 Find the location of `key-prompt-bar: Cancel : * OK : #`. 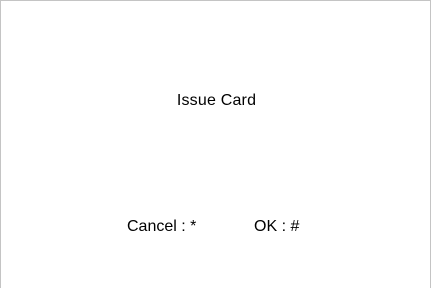

key-prompt-bar: Cancel : * OK : # is located at coordinates (216, 227).